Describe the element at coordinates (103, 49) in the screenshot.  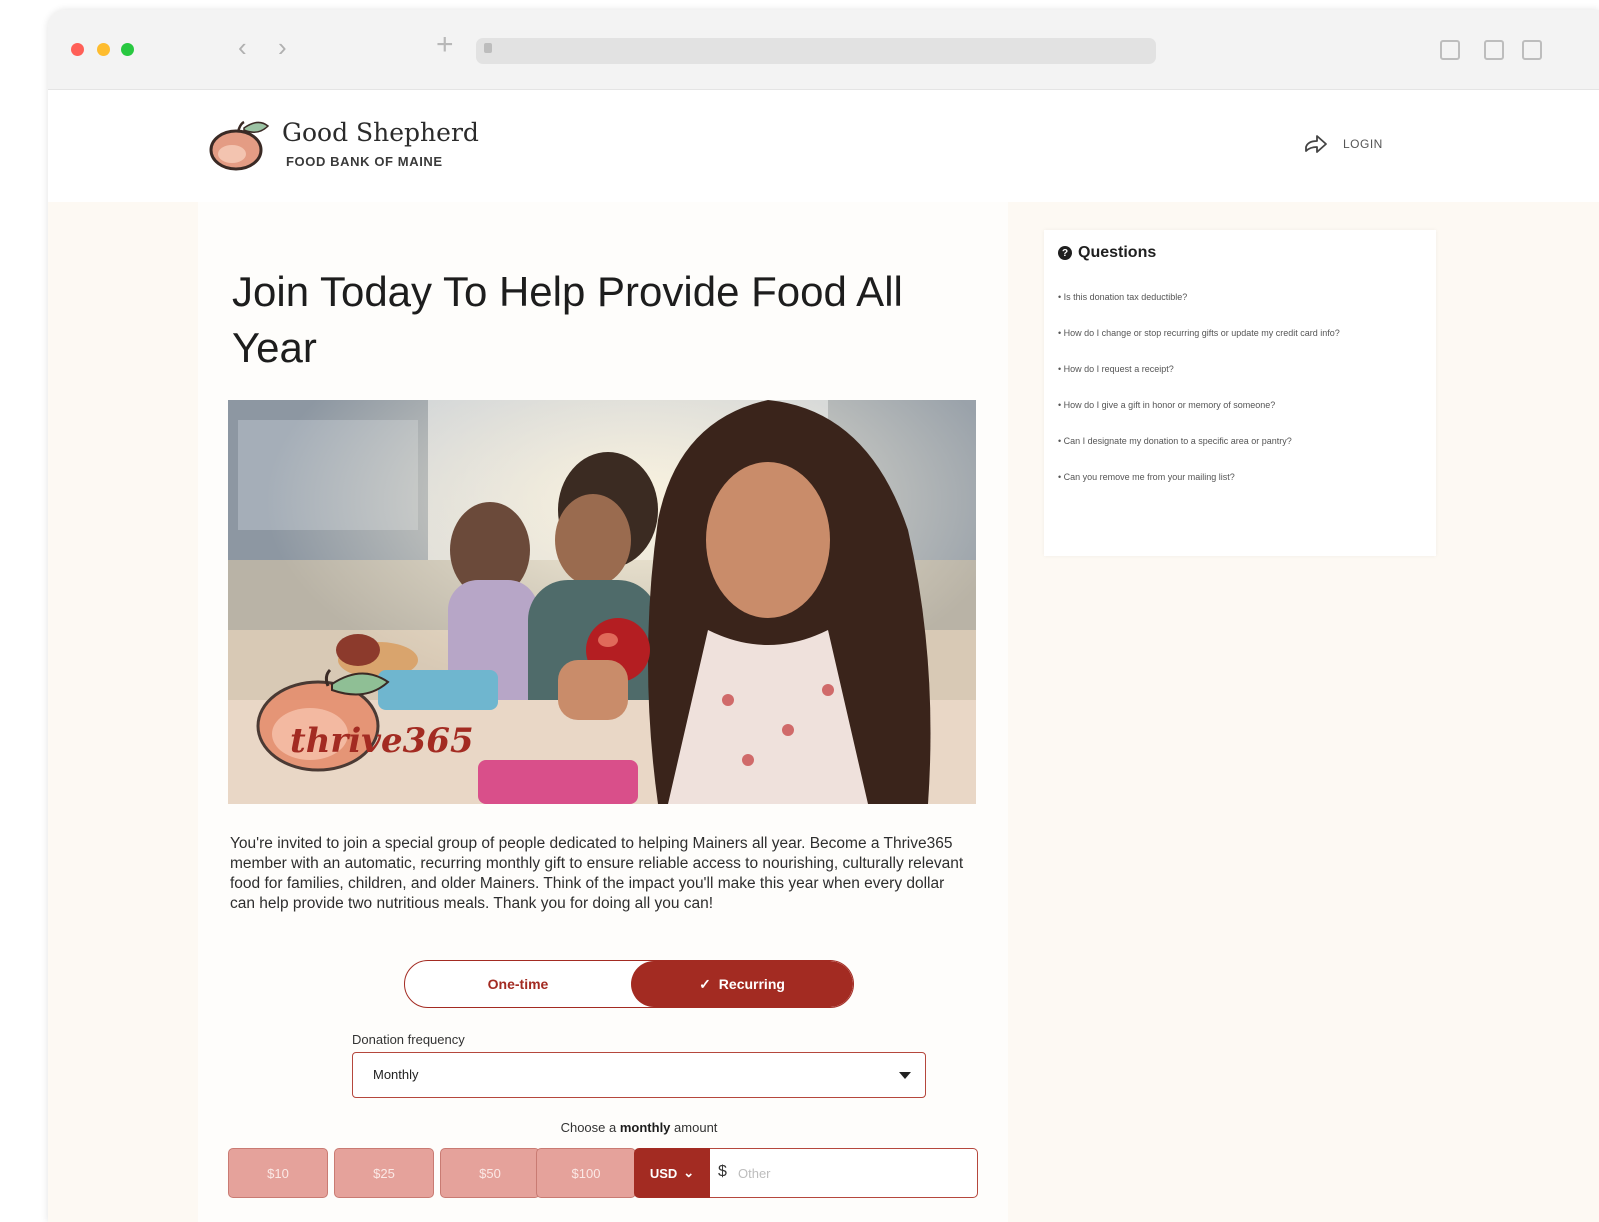
I see `minimize-window-button` at that location.